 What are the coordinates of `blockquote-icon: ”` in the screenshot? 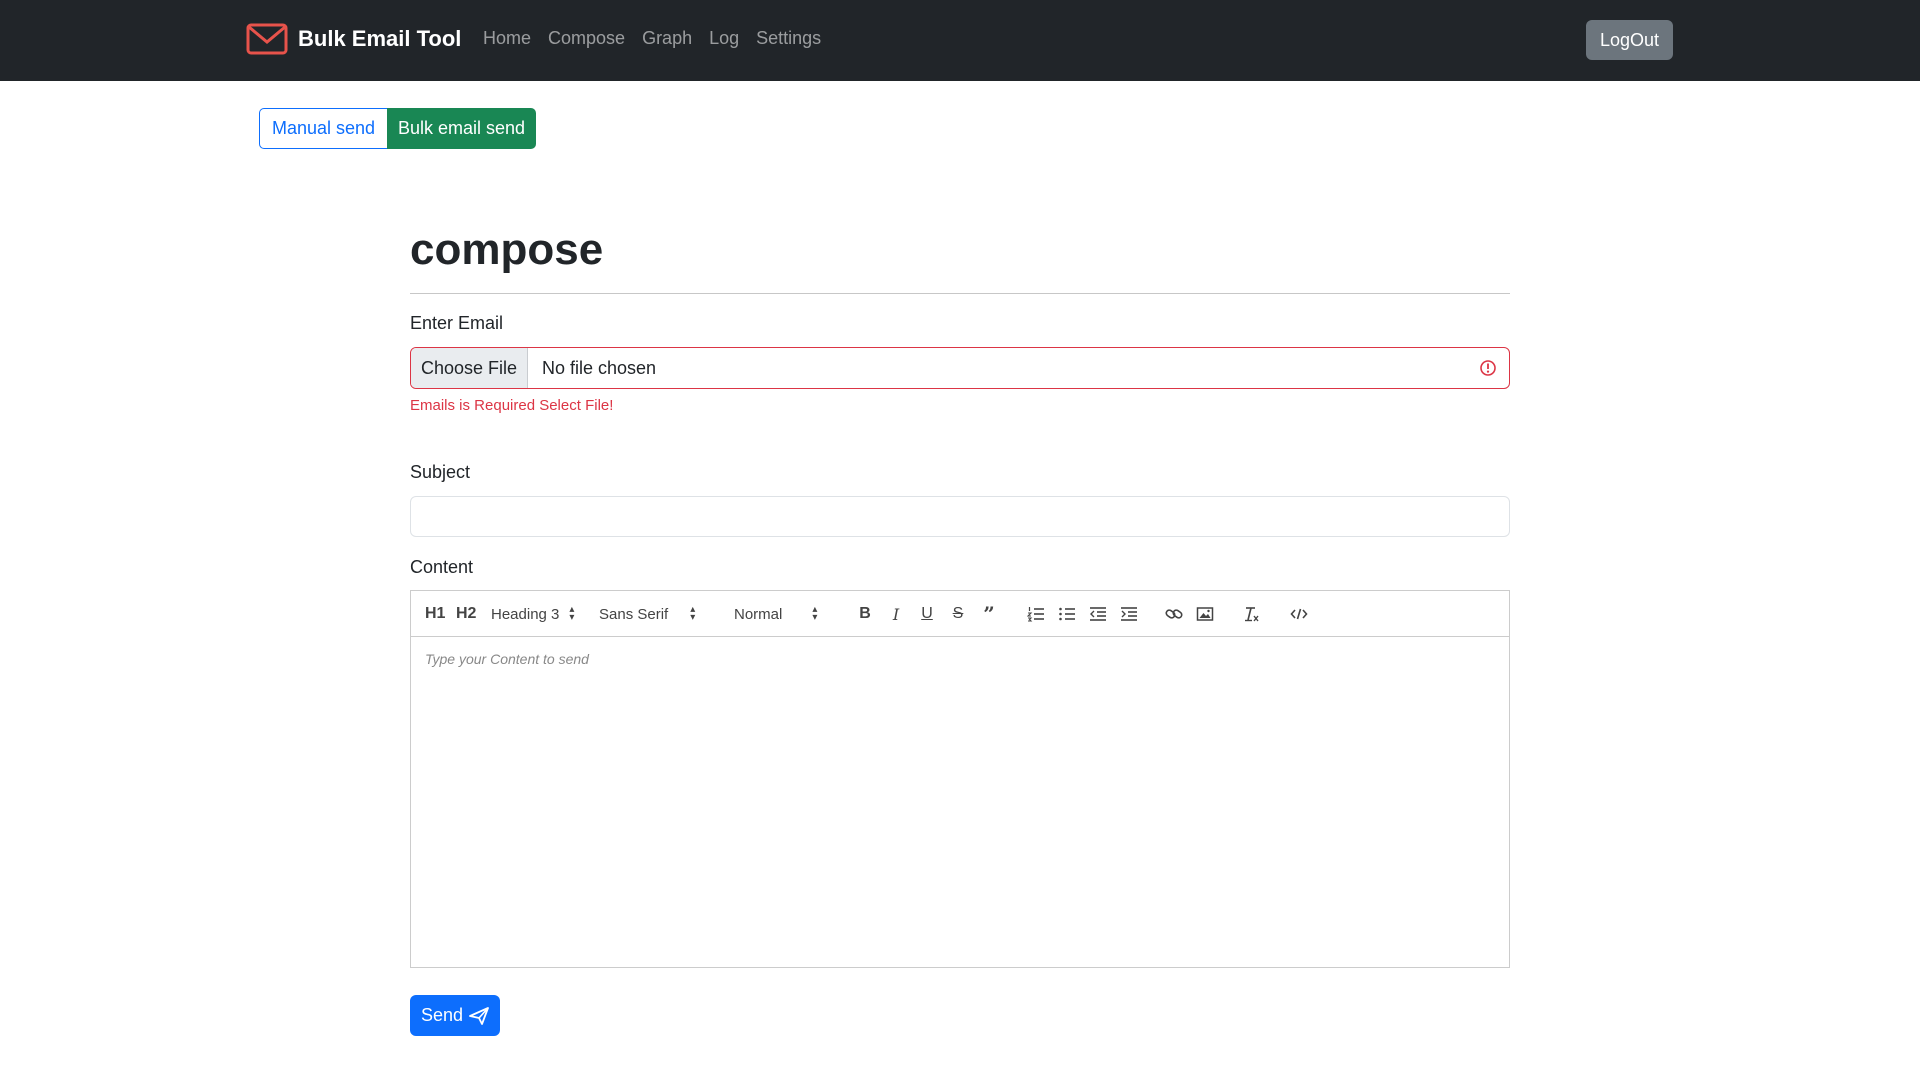 It's located at (989, 614).